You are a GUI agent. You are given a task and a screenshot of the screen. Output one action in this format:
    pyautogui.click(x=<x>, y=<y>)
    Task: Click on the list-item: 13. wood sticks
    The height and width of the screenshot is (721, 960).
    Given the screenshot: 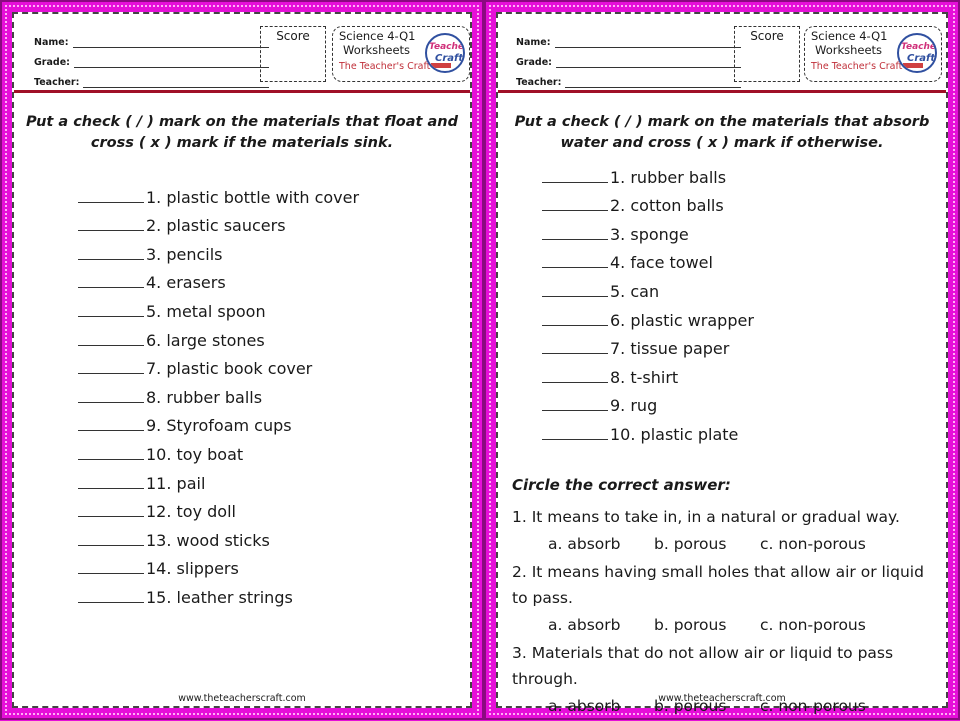 What is the action you would take?
    pyautogui.click(x=218, y=535)
    